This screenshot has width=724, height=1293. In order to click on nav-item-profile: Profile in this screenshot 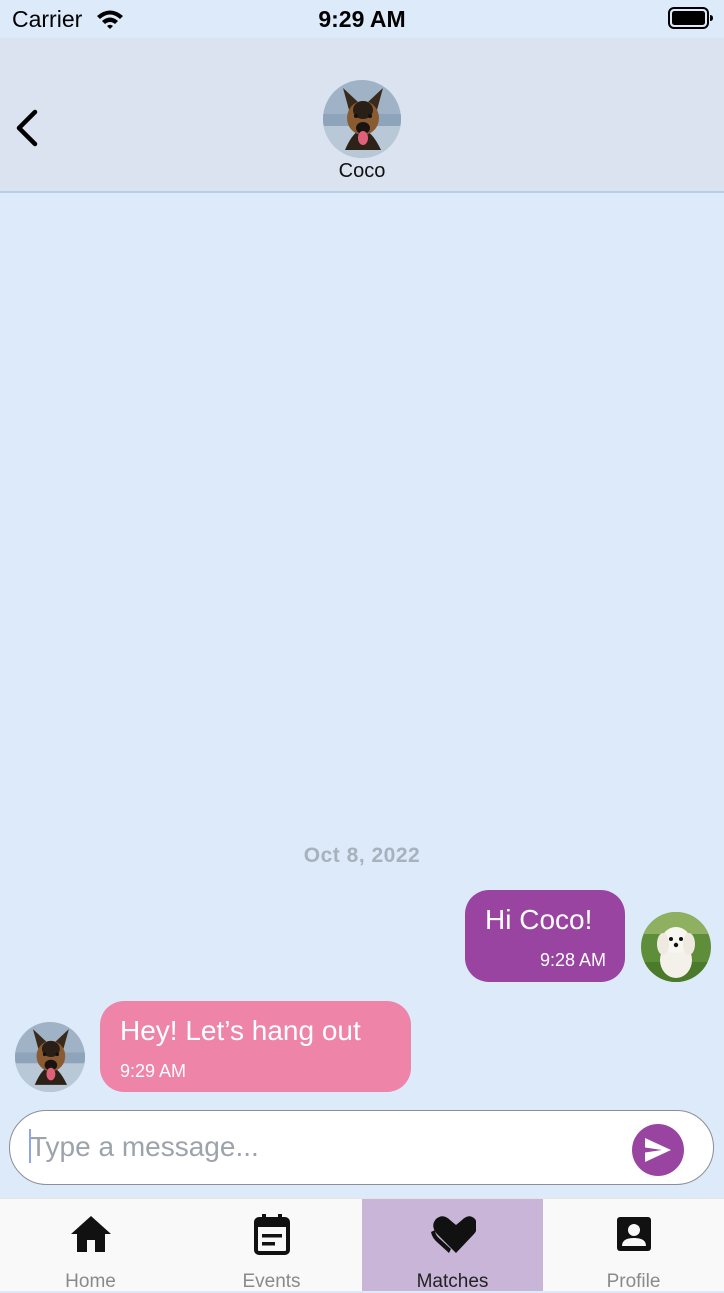, I will do `click(633, 1245)`.